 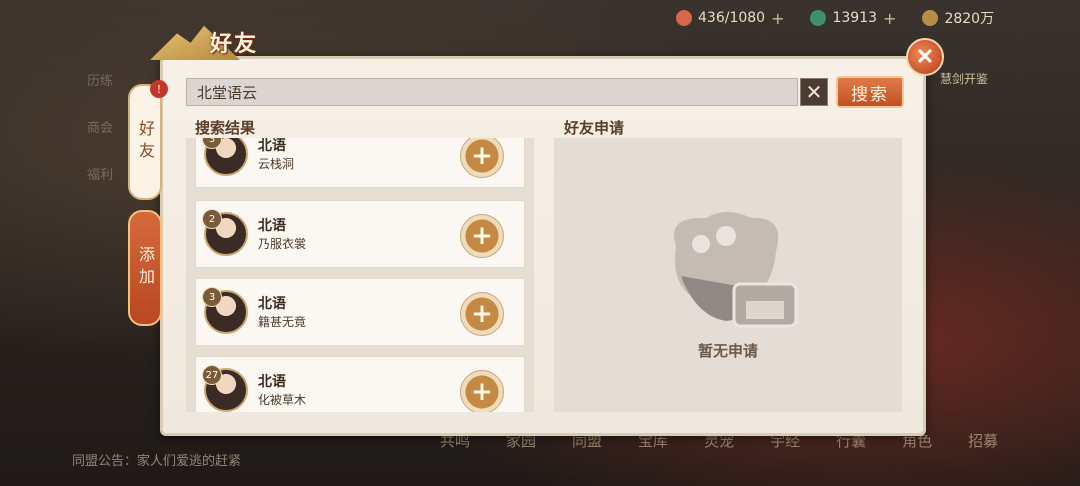 I want to click on list-item: 2 北语 乃服衣裳 +, so click(x=360, y=234).